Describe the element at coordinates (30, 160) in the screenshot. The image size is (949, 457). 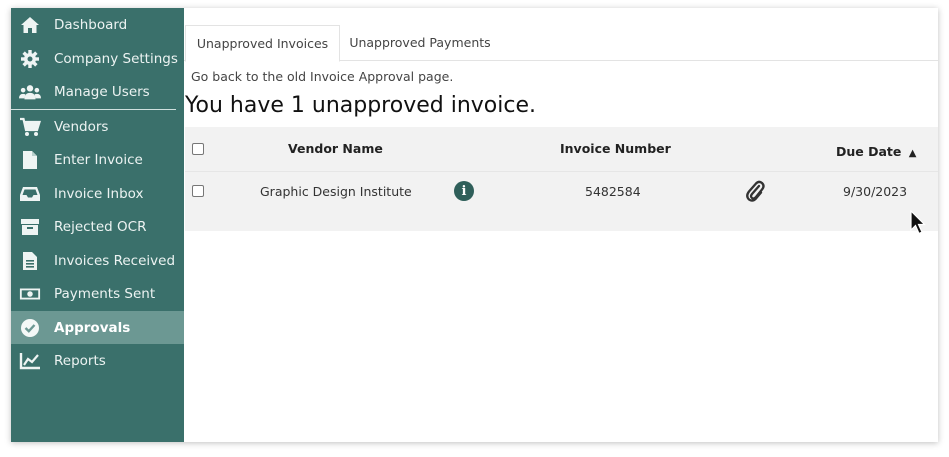
I see `file-icon` at that location.